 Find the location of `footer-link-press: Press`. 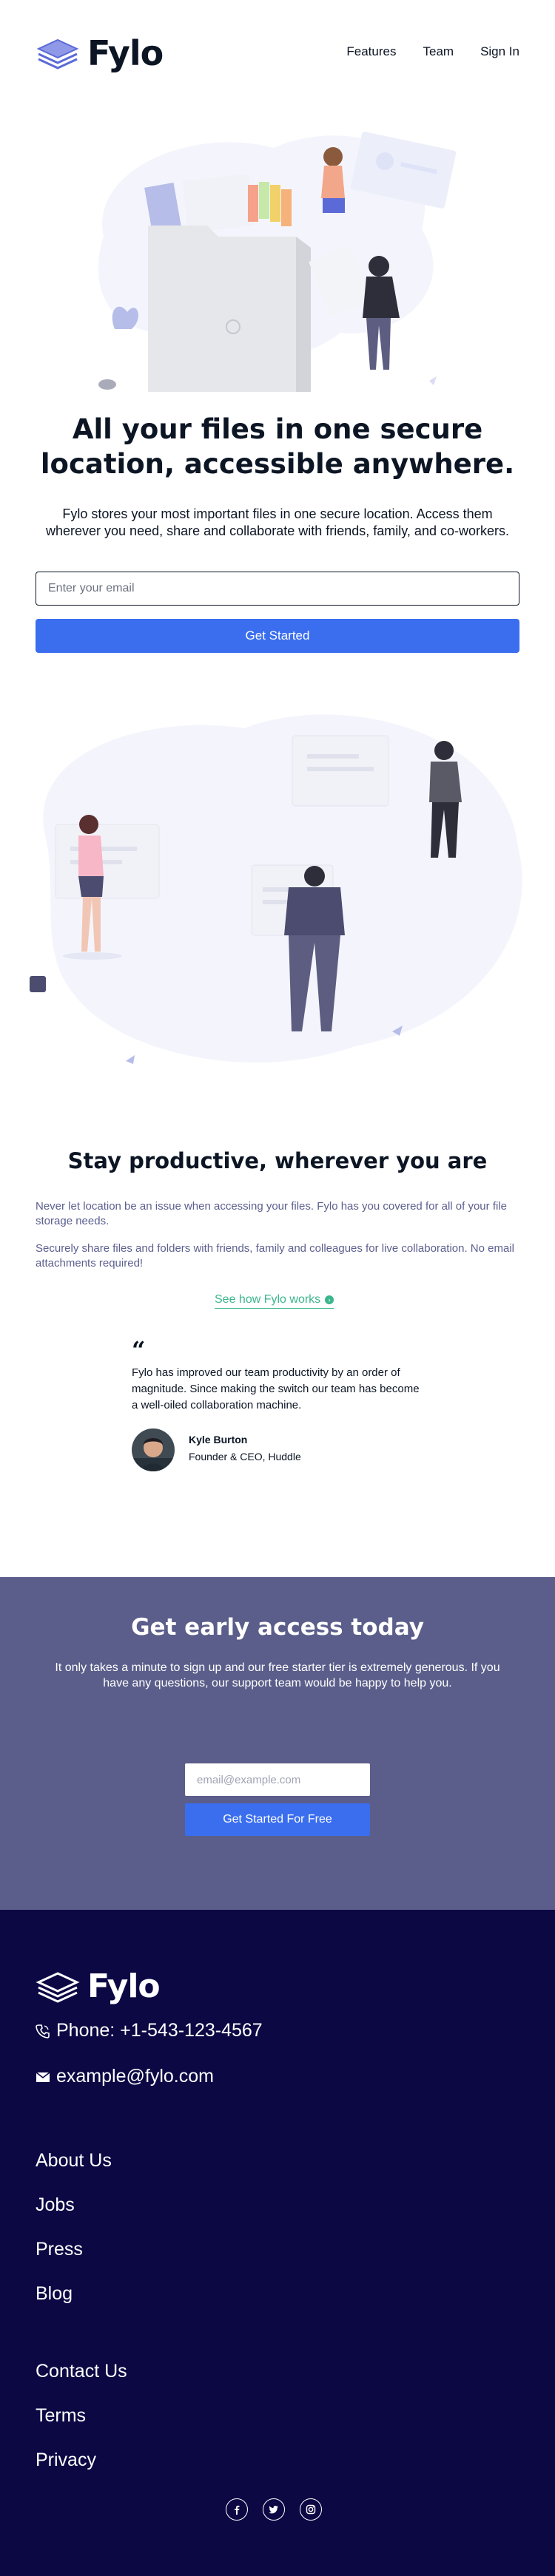

footer-link-press: Press is located at coordinates (74, 2258).